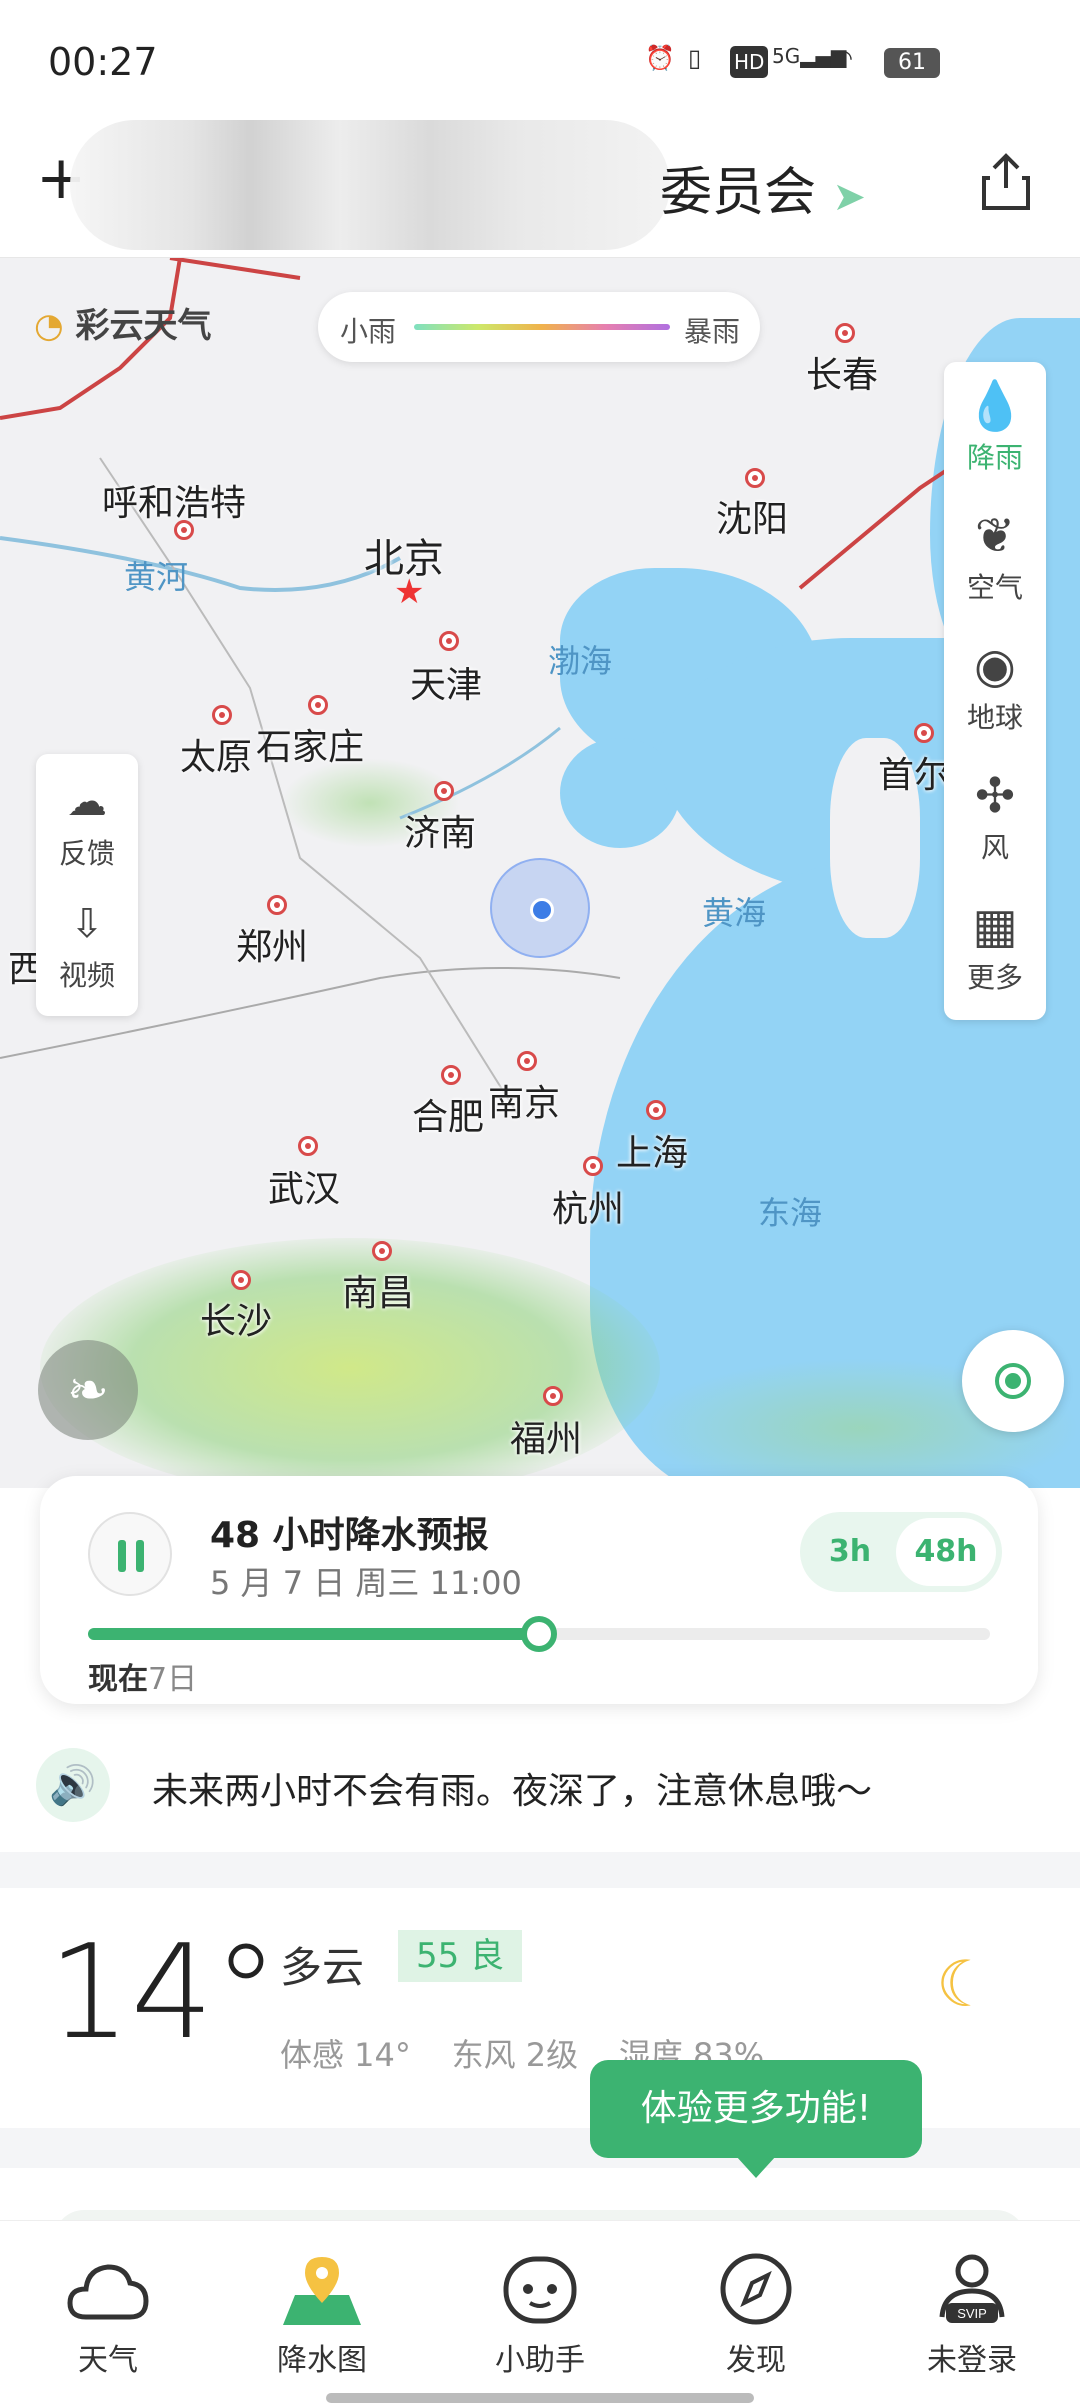 This screenshot has width=1080, height=2408. Describe the element at coordinates (756, 2289) in the screenshot. I see `compass-icon` at that location.